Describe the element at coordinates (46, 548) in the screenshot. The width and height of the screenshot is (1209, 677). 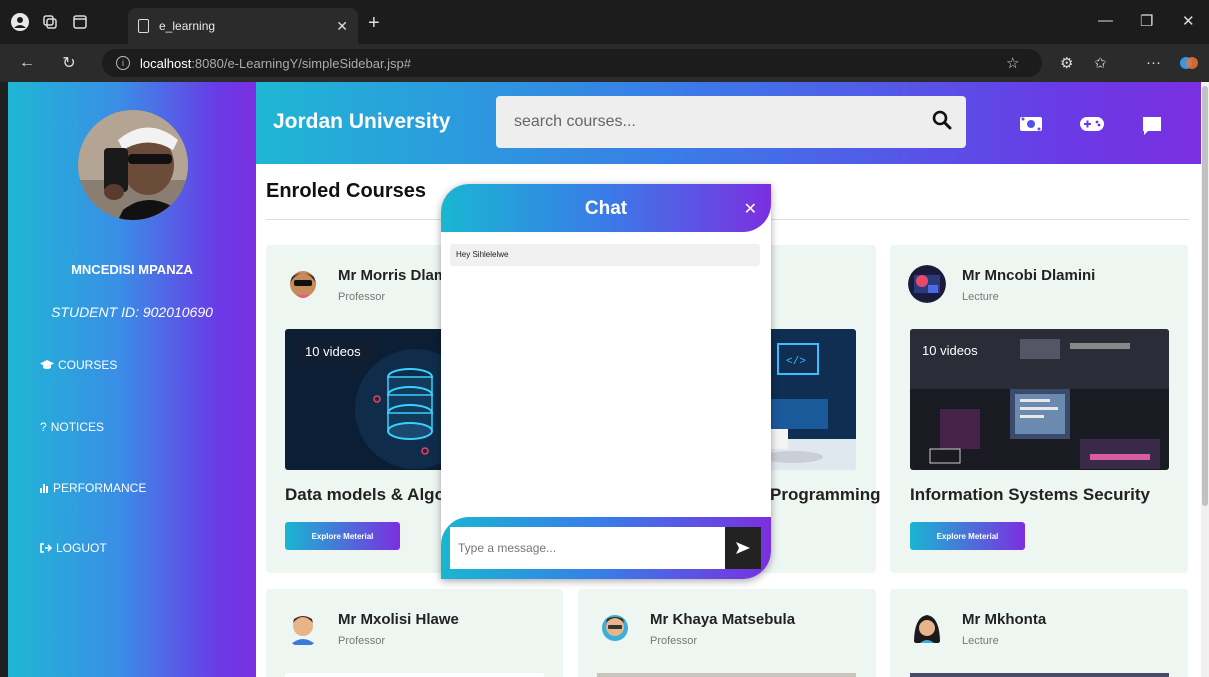
I see `sign-out-icon` at that location.